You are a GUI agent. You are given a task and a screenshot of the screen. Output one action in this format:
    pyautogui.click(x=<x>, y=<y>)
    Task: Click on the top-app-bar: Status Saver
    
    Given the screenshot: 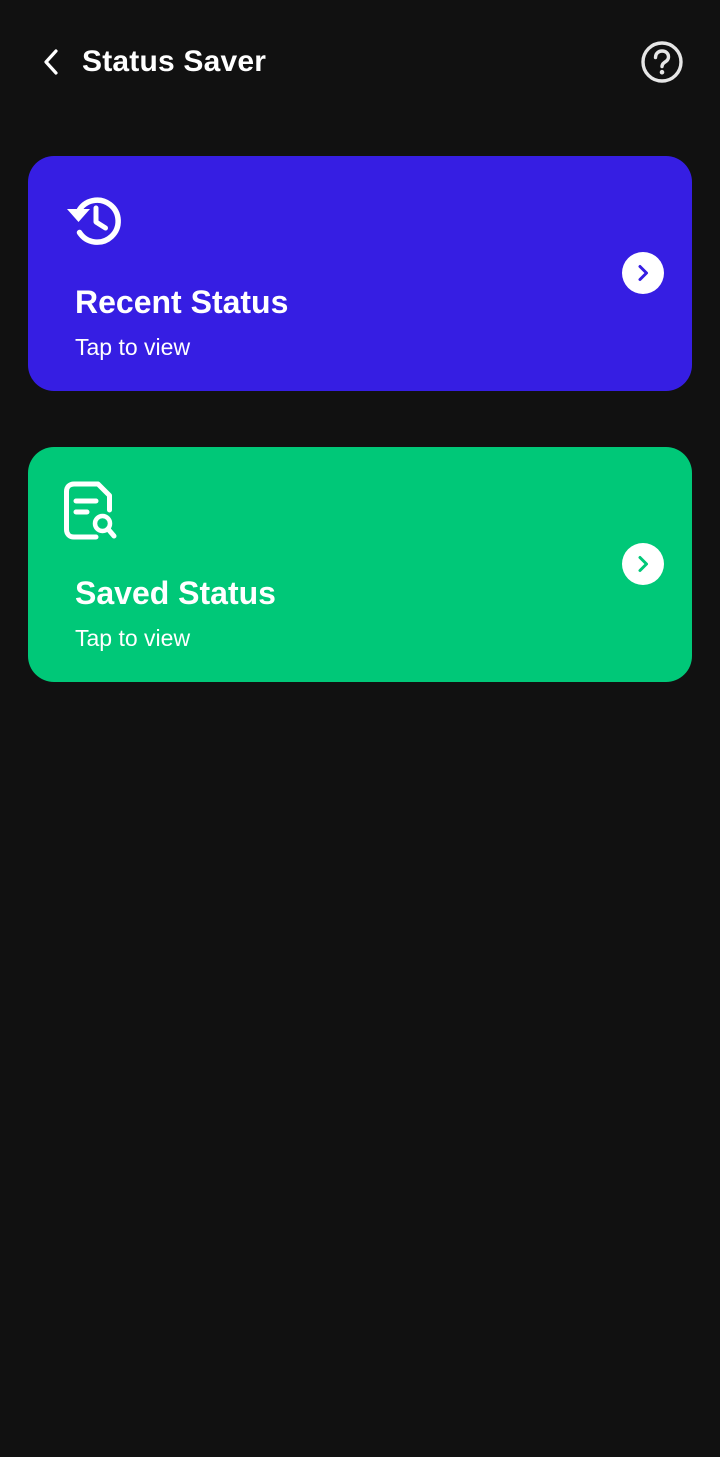 What is the action you would take?
    pyautogui.click(x=360, y=62)
    